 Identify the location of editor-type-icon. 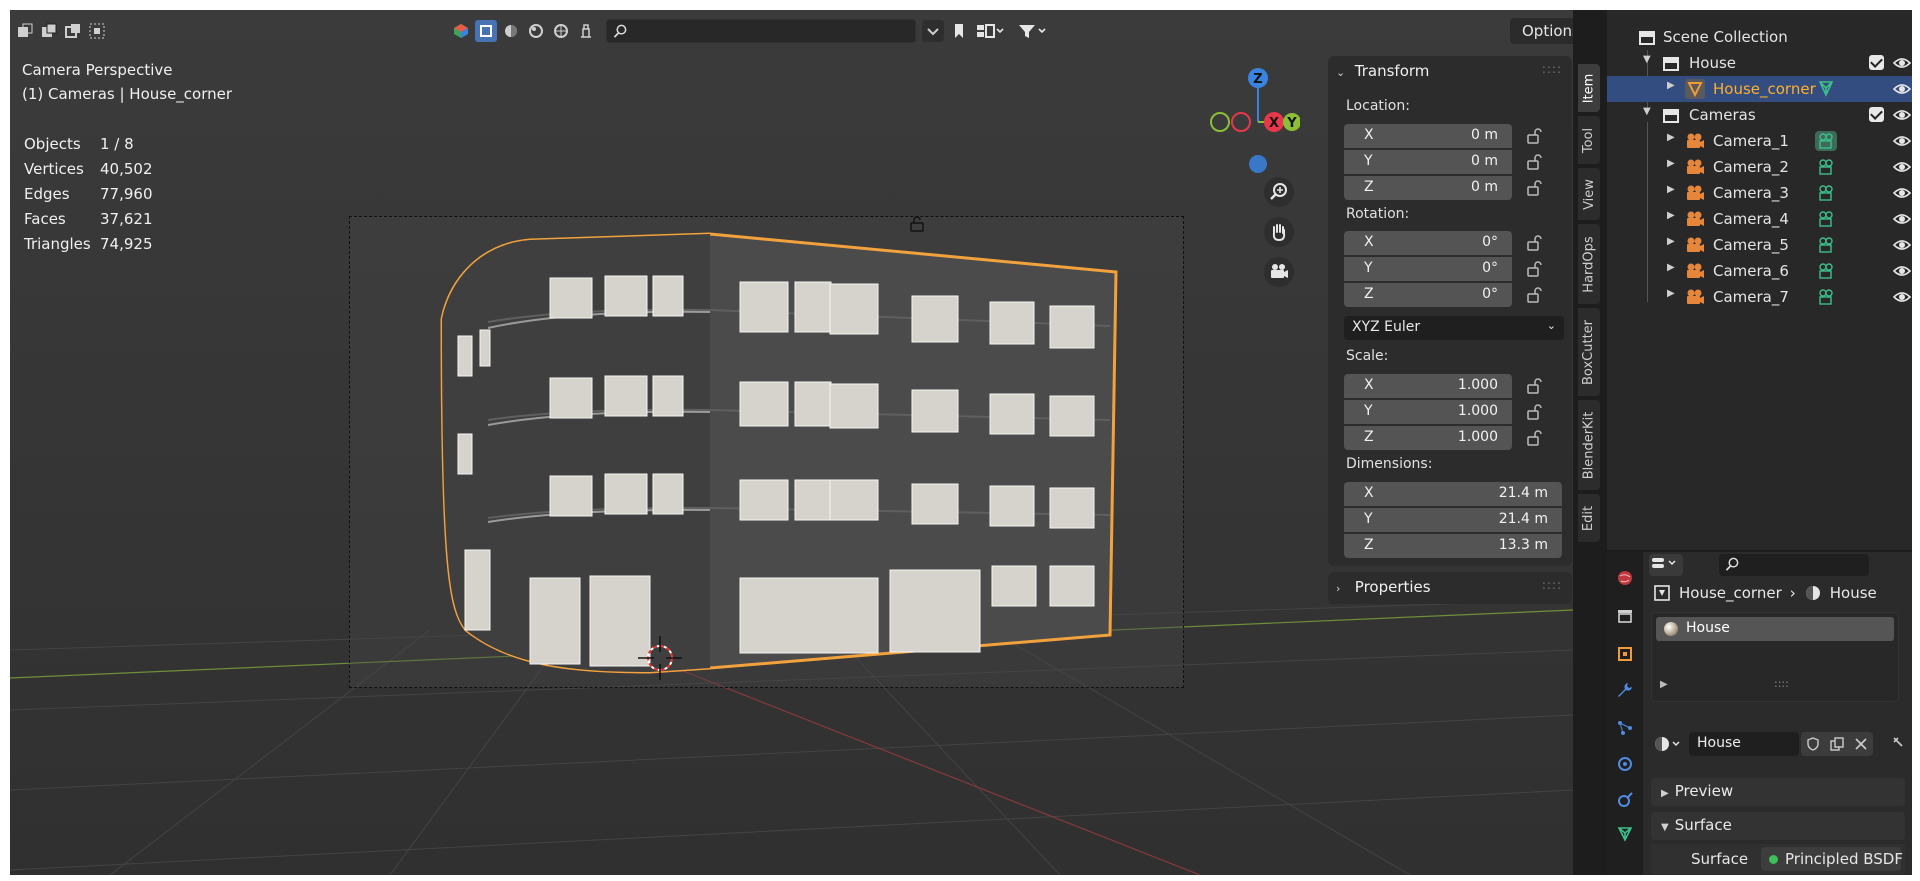
(1666, 565).